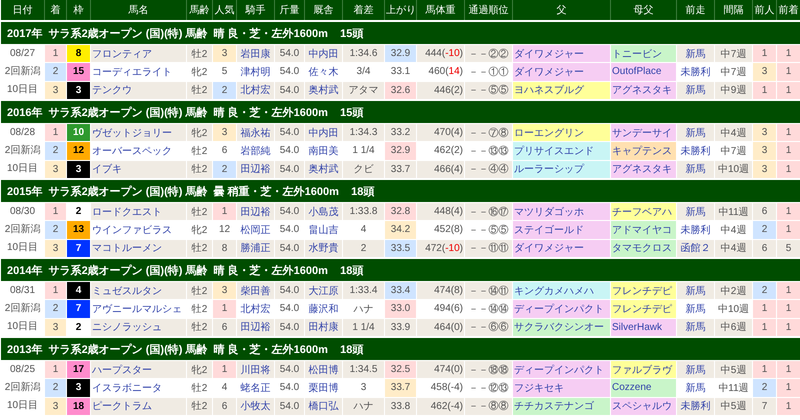  Describe the element at coordinates (440, 133) in the screenshot. I see `table-cell: 470(4)` at that location.